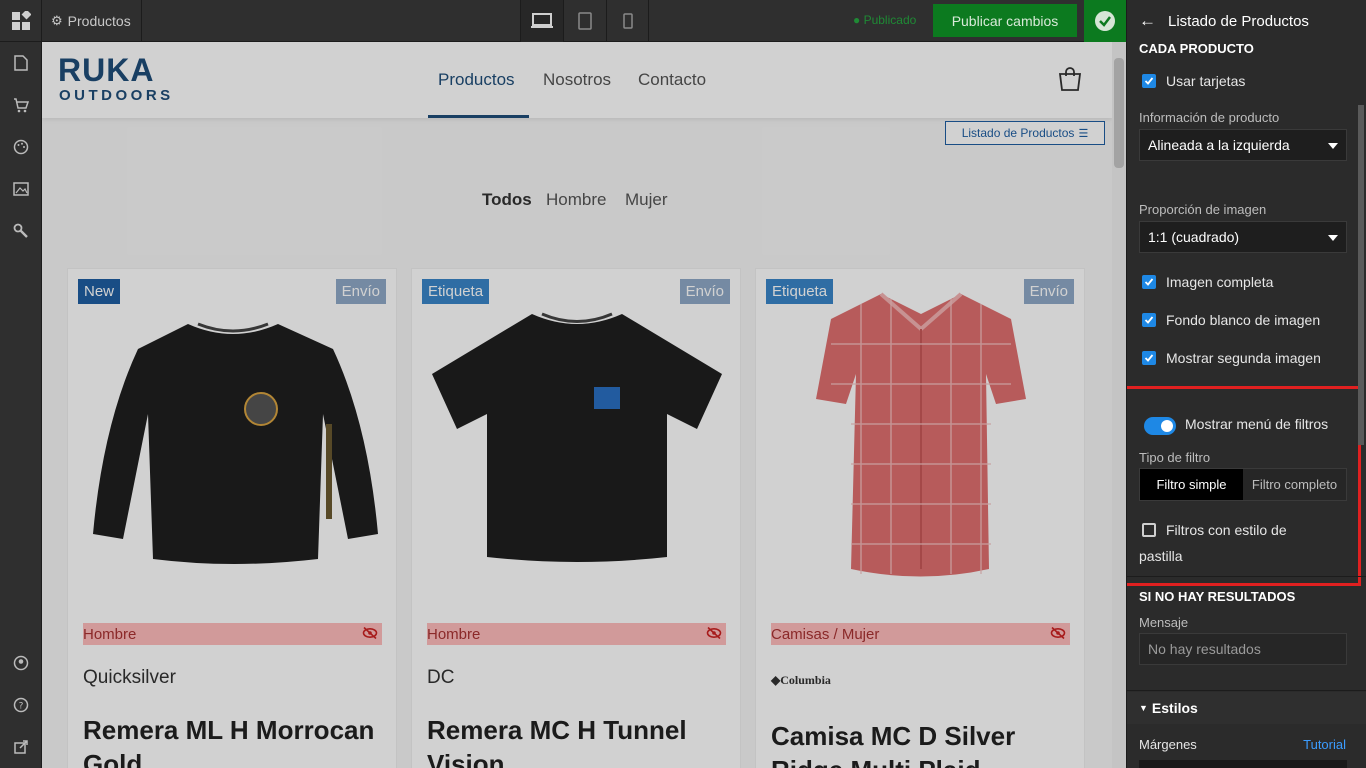 The width and height of the screenshot is (1366, 768). What do you see at coordinates (456, 291) in the screenshot?
I see `product-badge: Etiqueta` at bounding box center [456, 291].